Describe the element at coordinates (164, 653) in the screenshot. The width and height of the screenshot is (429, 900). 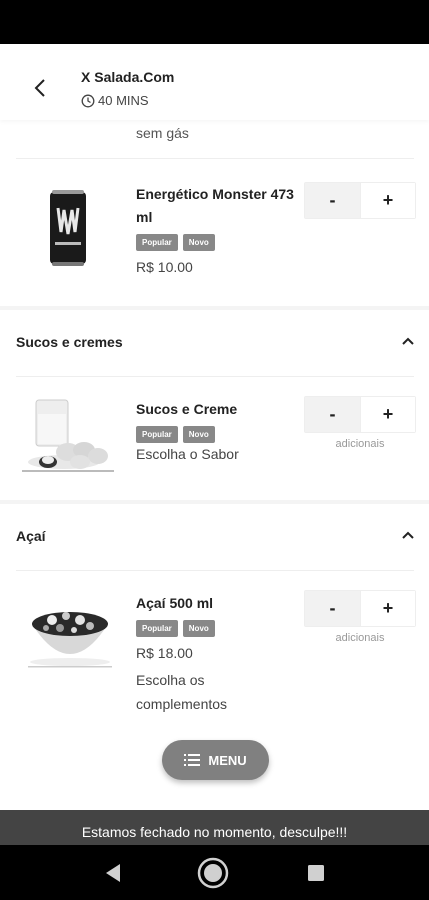
I see `product-price: R$ 18.00` at that location.